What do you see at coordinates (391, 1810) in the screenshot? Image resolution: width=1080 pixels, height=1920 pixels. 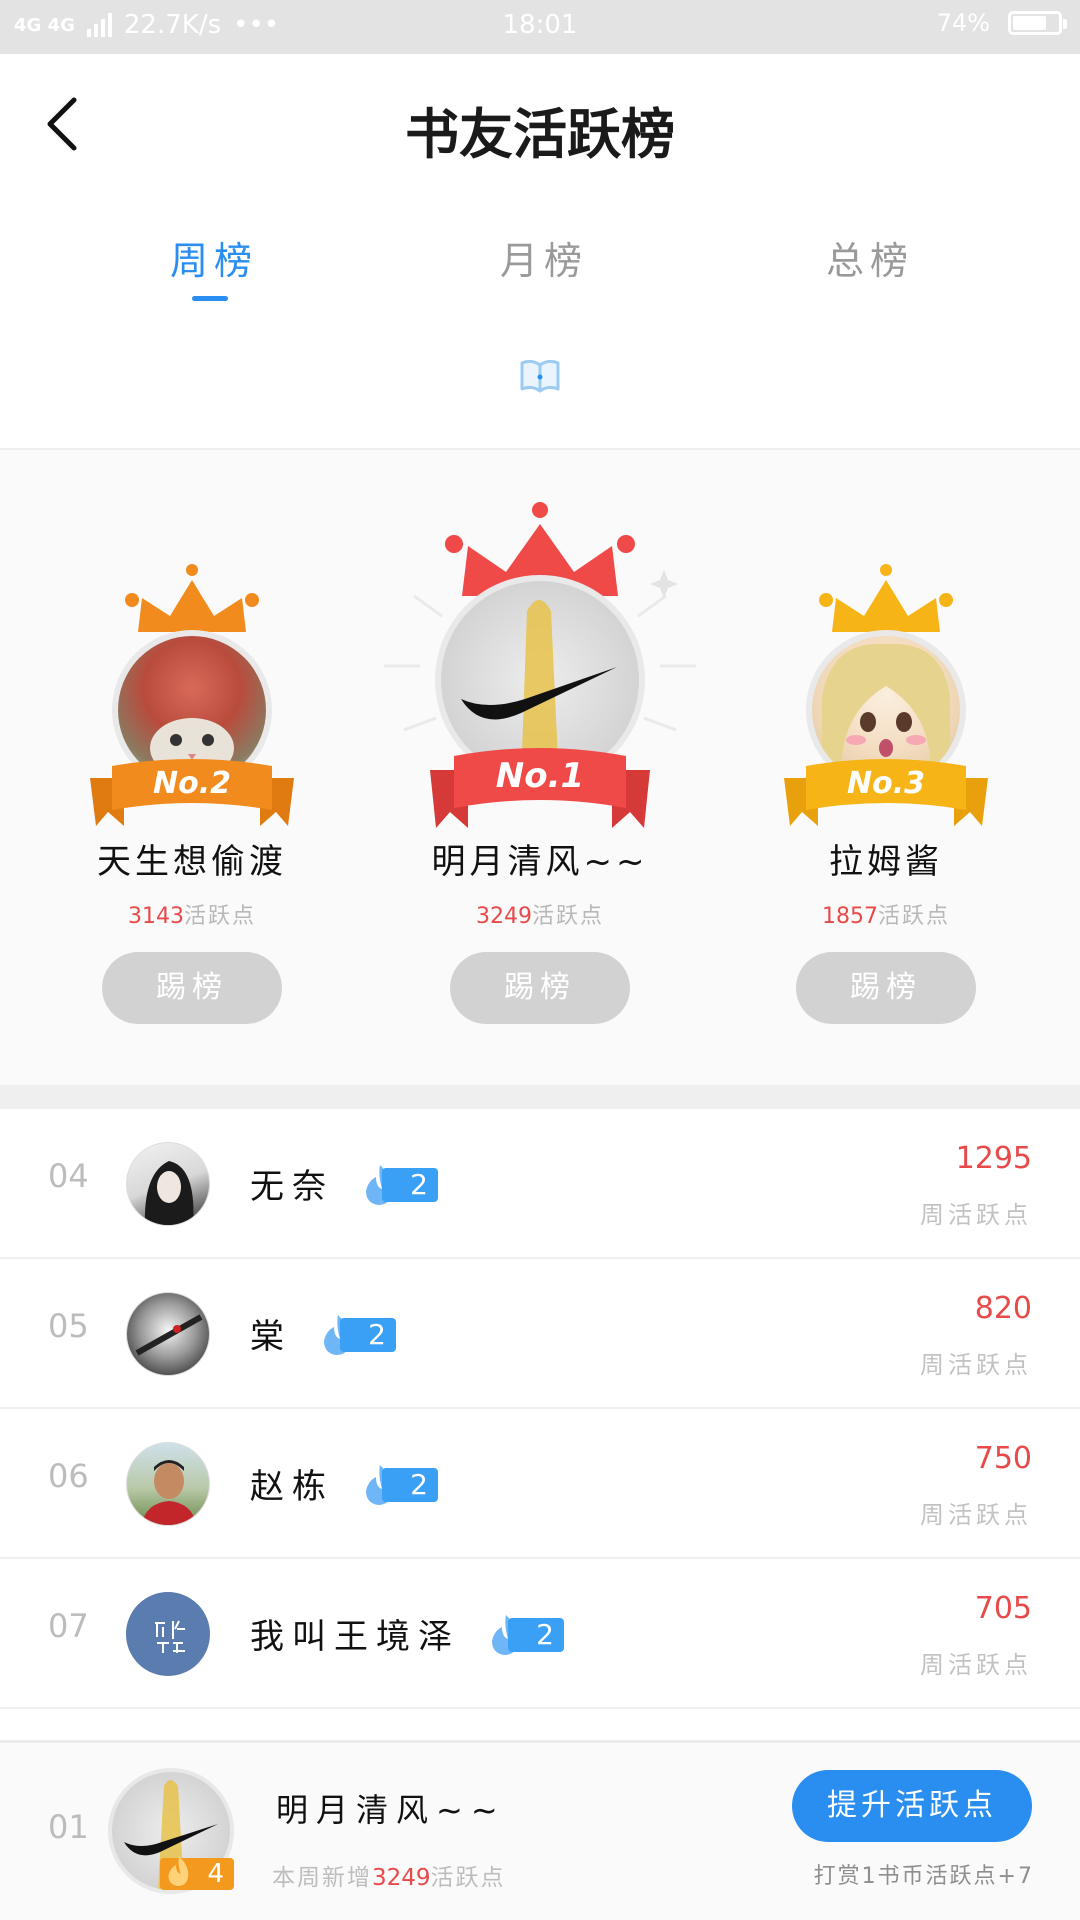 I see `my-name: 明月清风~~` at bounding box center [391, 1810].